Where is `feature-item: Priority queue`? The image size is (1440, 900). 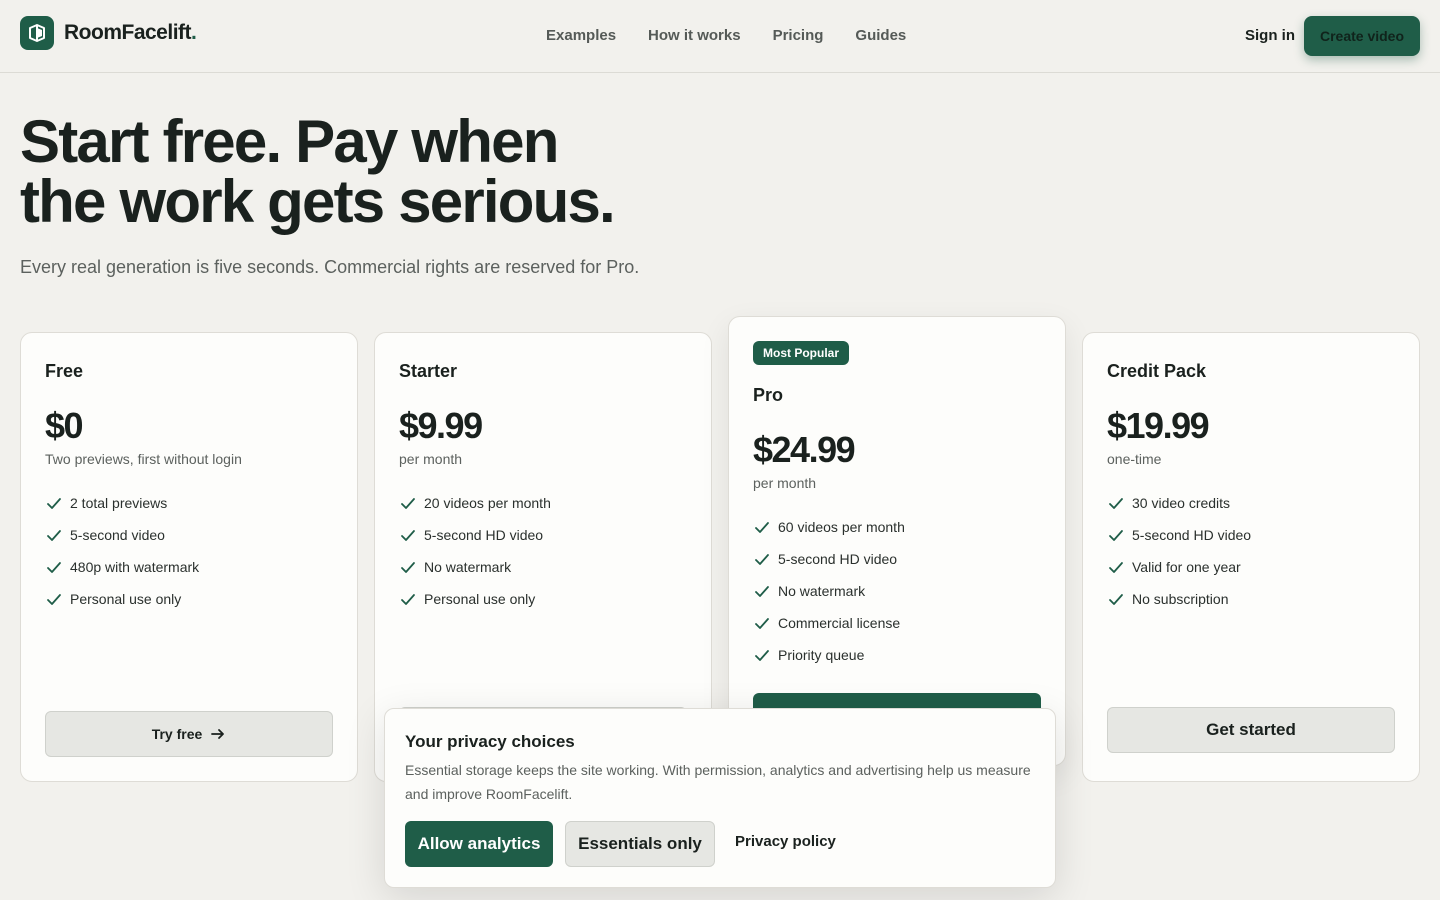 feature-item: Priority queue is located at coordinates (829, 655).